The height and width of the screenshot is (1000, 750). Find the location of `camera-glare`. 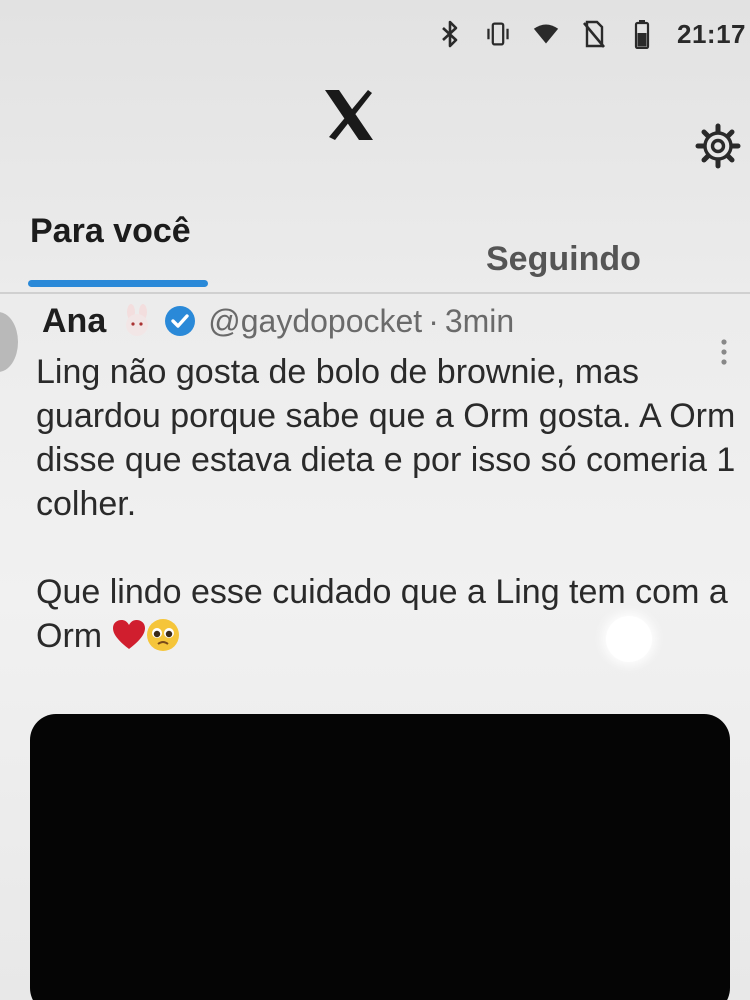

camera-glare is located at coordinates (629, 639).